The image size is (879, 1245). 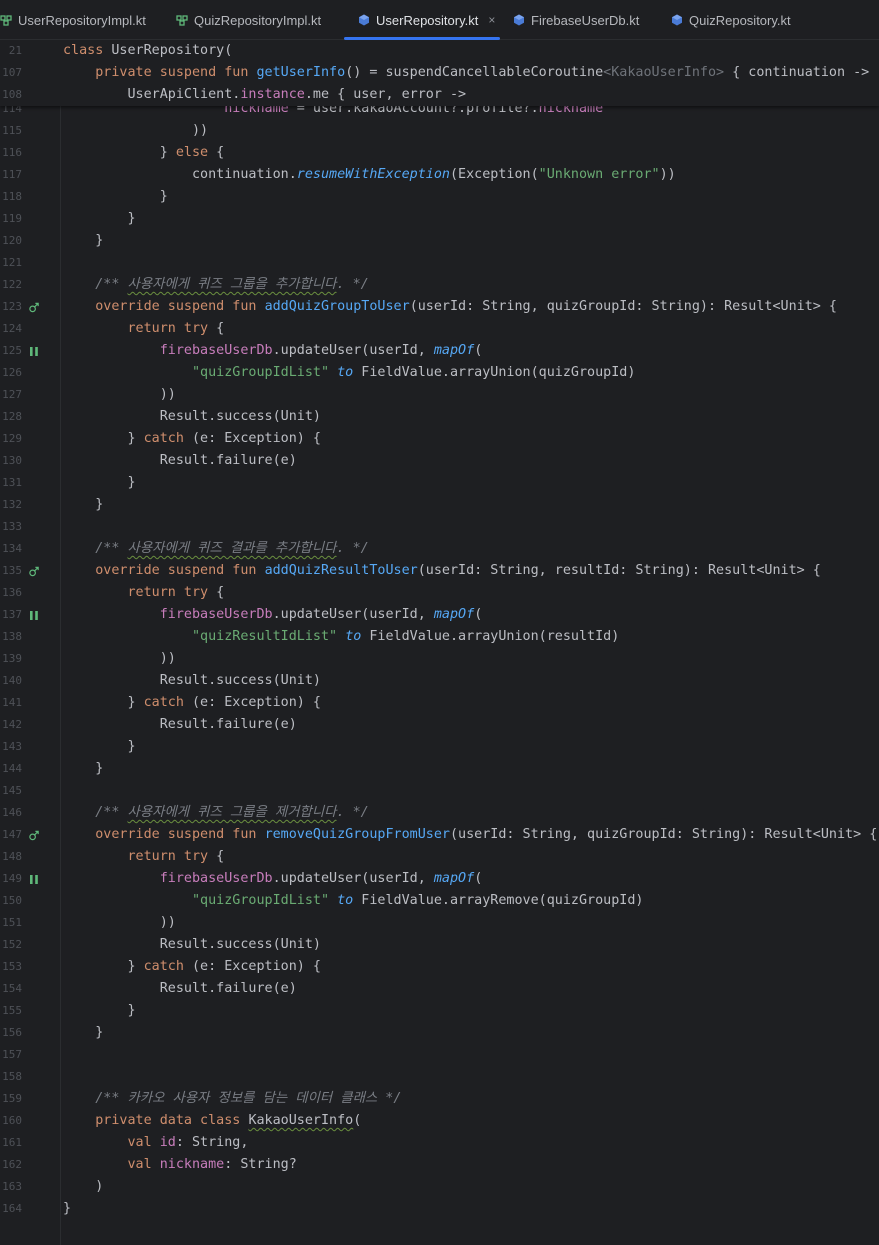 What do you see at coordinates (12, 878) in the screenshot?
I see `line-number: 149` at bounding box center [12, 878].